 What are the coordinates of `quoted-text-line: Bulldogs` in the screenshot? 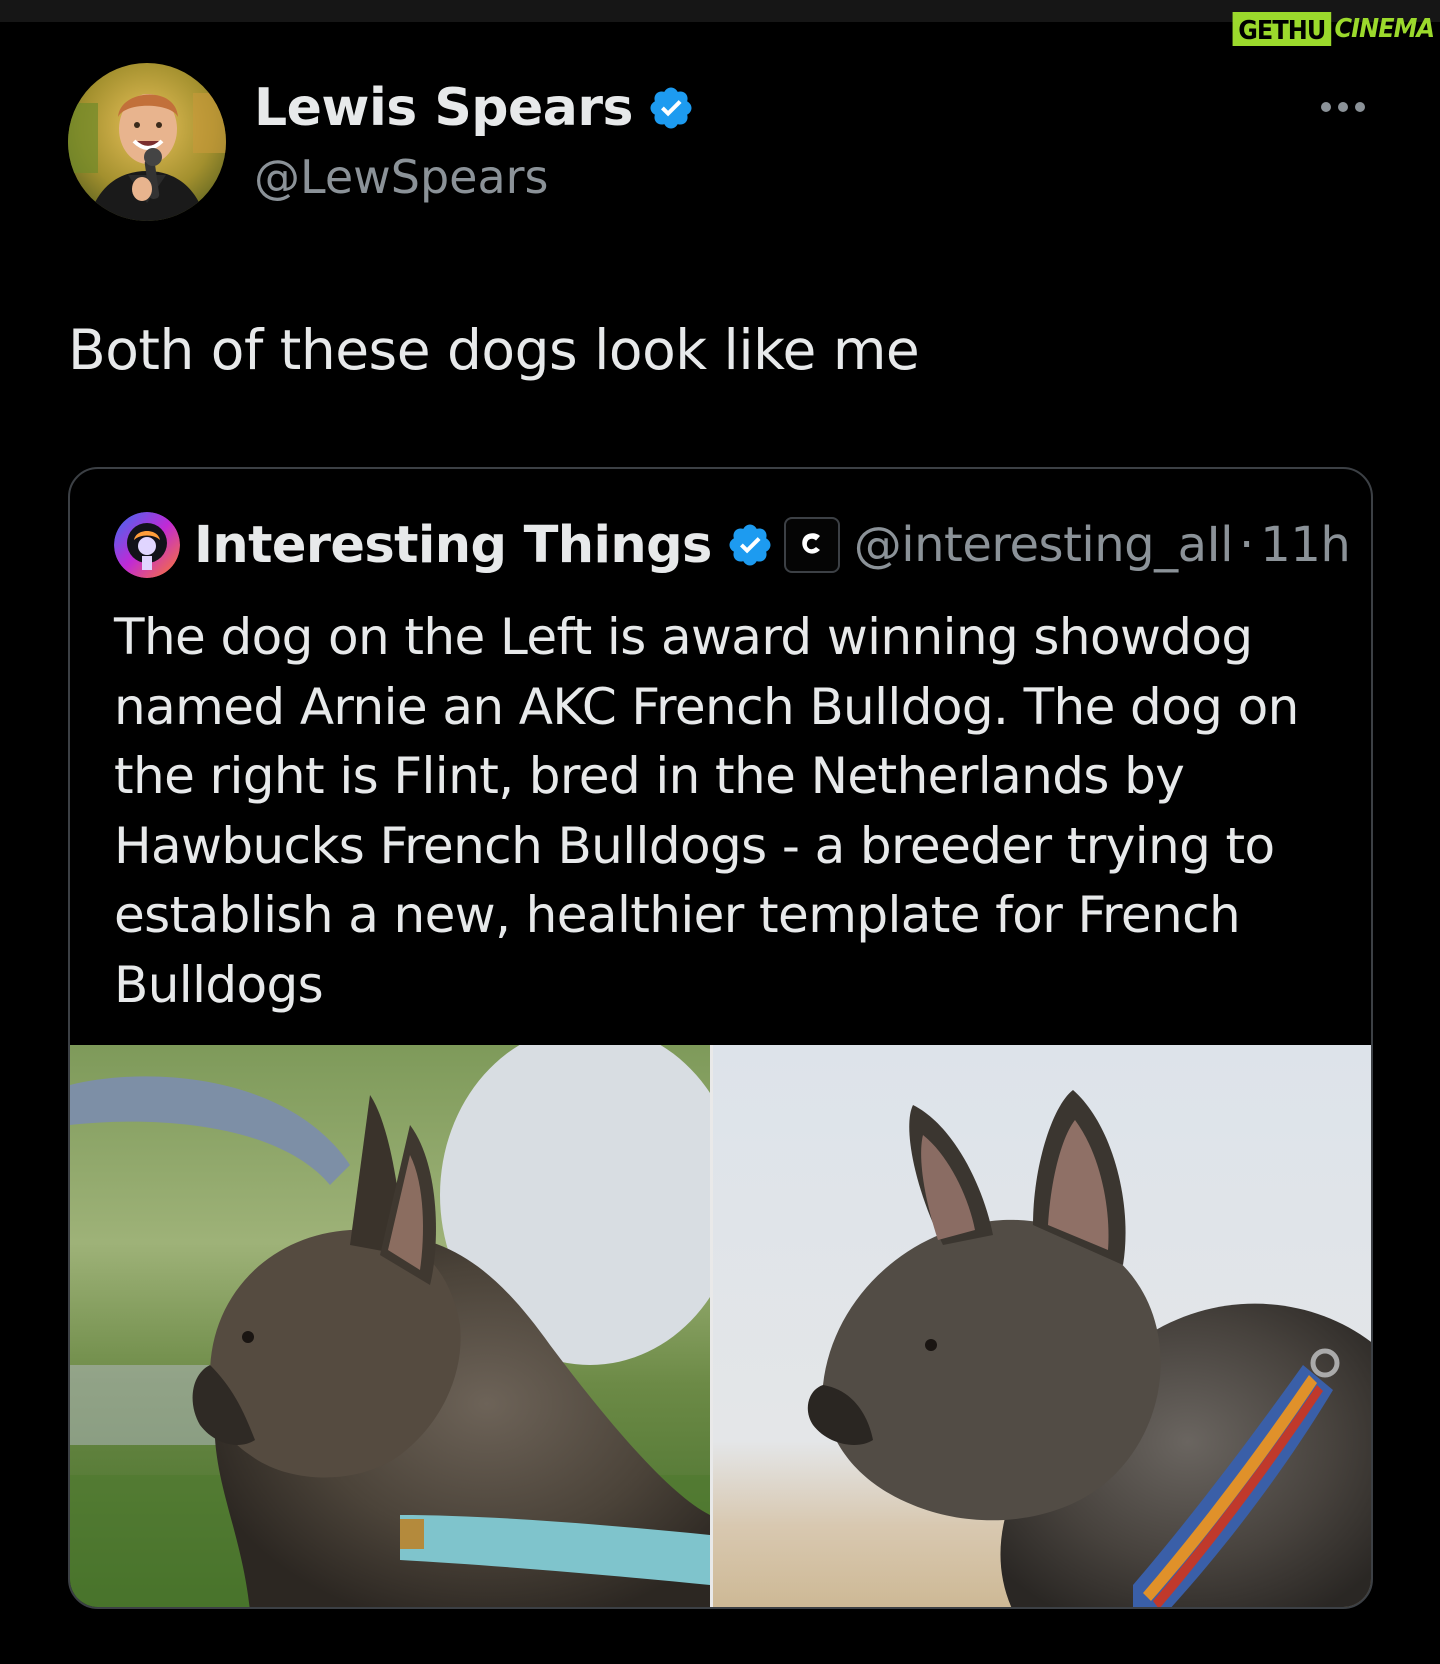 It's located at (219, 984).